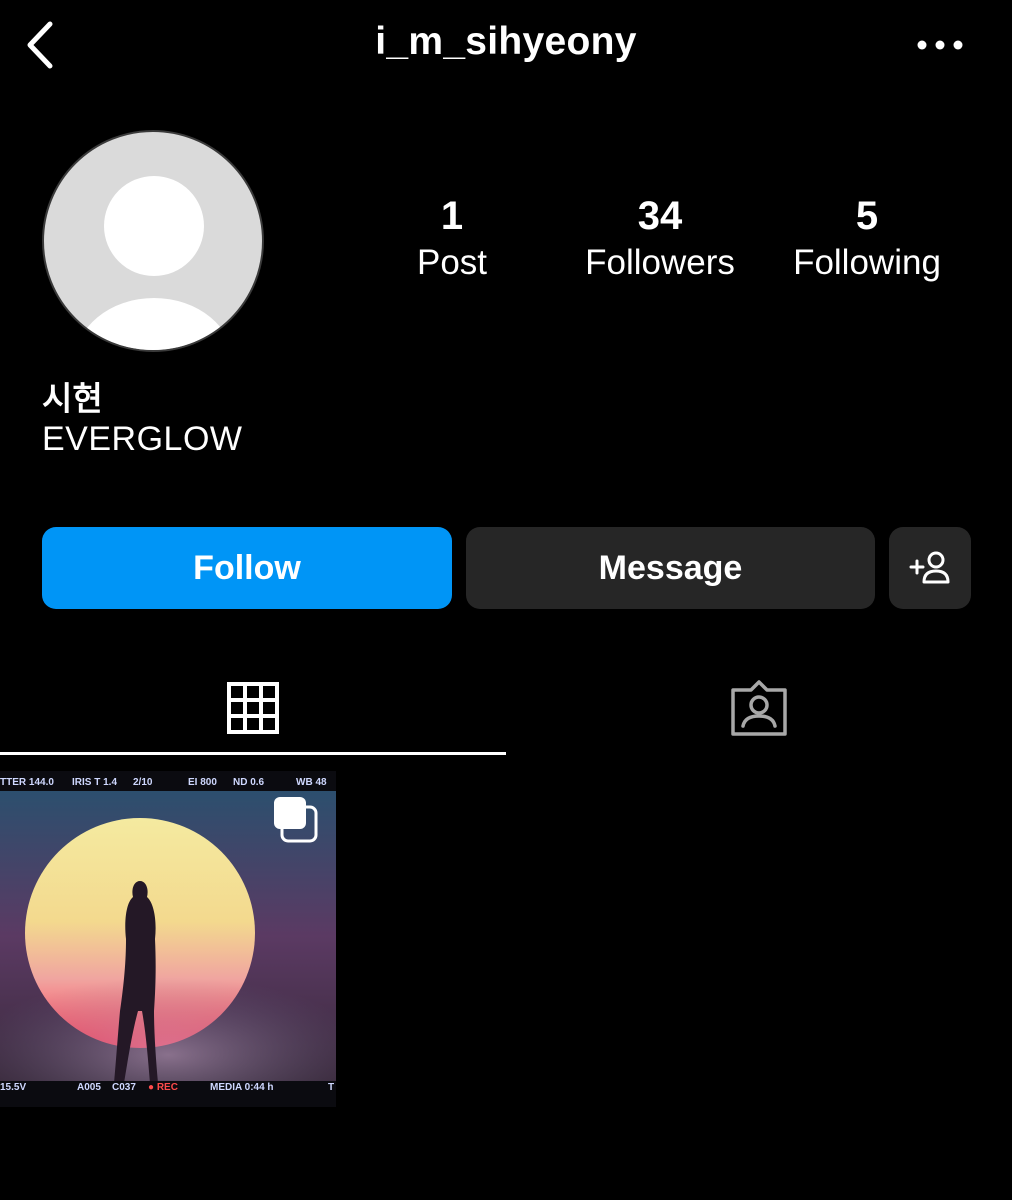 The height and width of the screenshot is (1200, 1012). I want to click on tagged-icon, so click(759, 707).